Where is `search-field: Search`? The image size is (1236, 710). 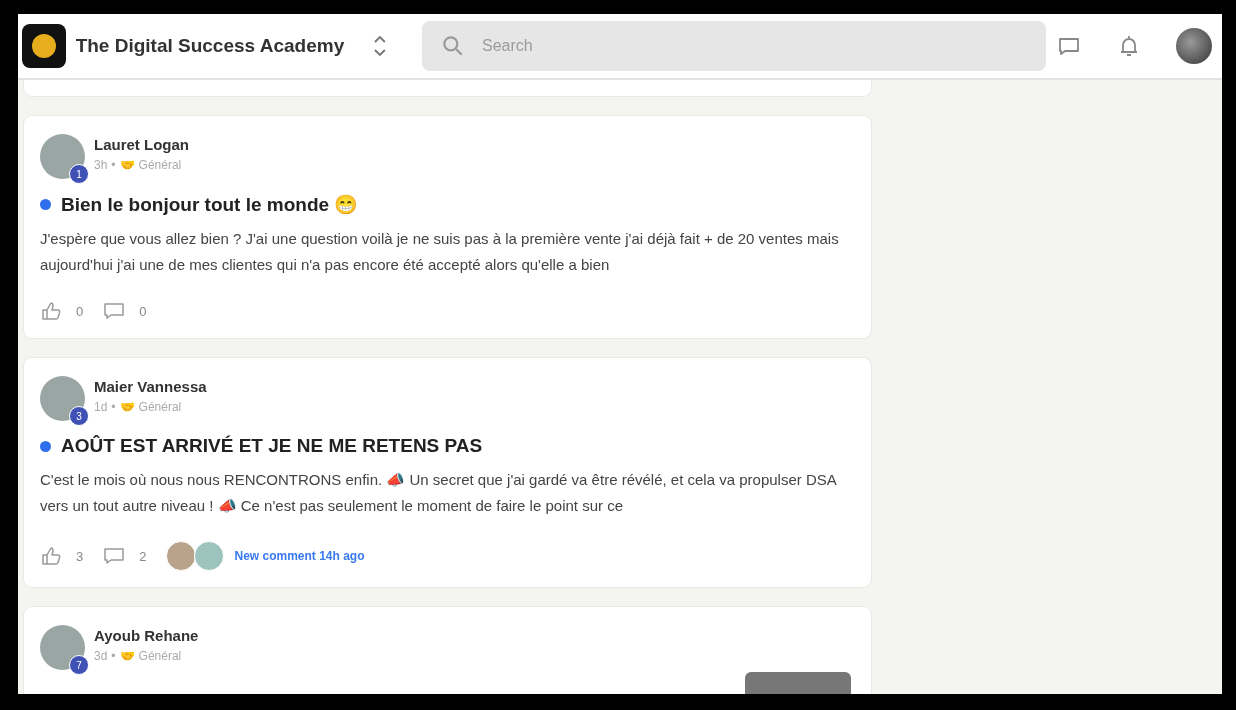 search-field: Search is located at coordinates (734, 46).